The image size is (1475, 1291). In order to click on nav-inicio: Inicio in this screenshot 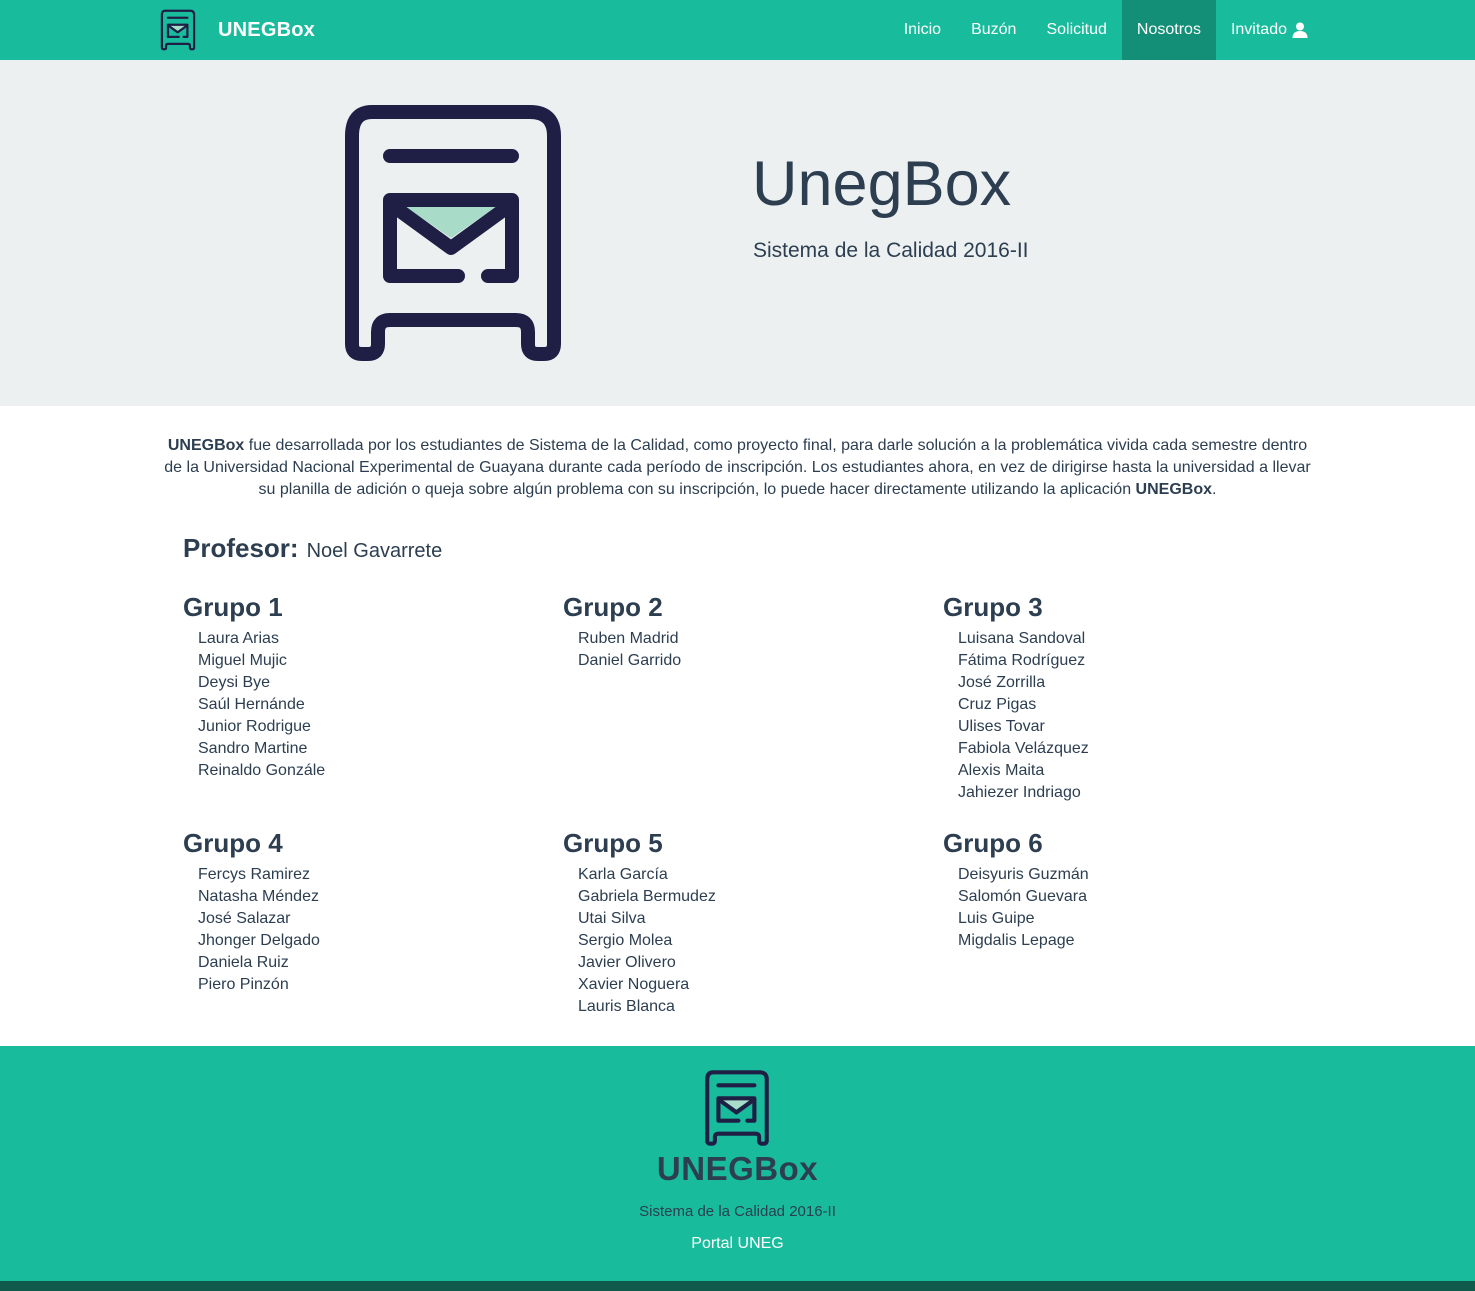, I will do `click(922, 30)`.